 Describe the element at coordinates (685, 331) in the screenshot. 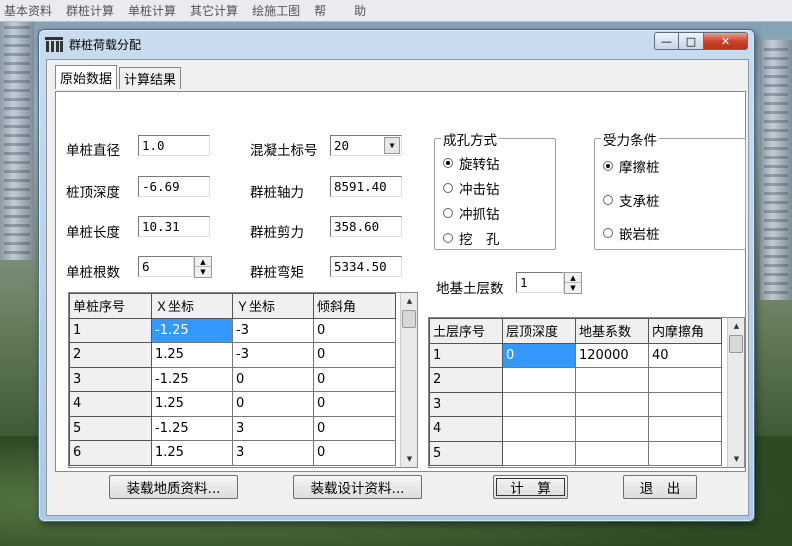

I see `col-header-friction-angle: 内摩擦角` at that location.